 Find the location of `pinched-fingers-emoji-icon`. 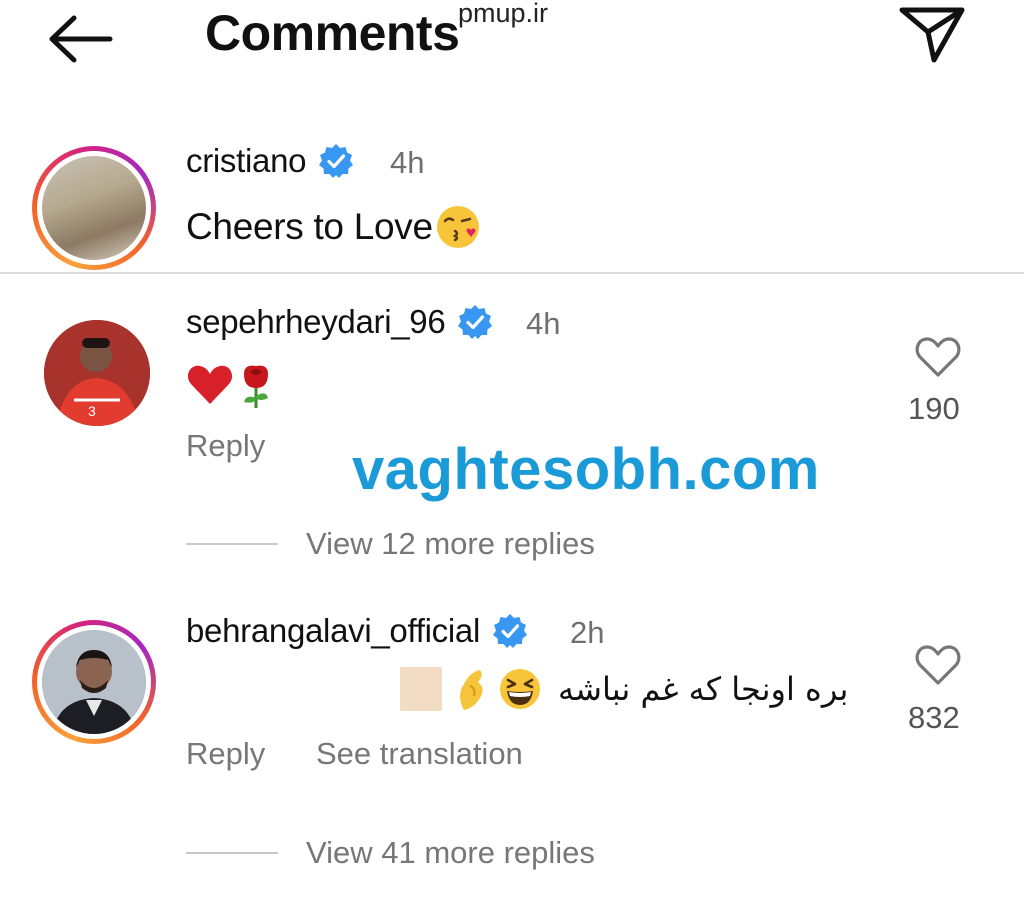

pinched-fingers-emoji-icon is located at coordinates (471, 690).